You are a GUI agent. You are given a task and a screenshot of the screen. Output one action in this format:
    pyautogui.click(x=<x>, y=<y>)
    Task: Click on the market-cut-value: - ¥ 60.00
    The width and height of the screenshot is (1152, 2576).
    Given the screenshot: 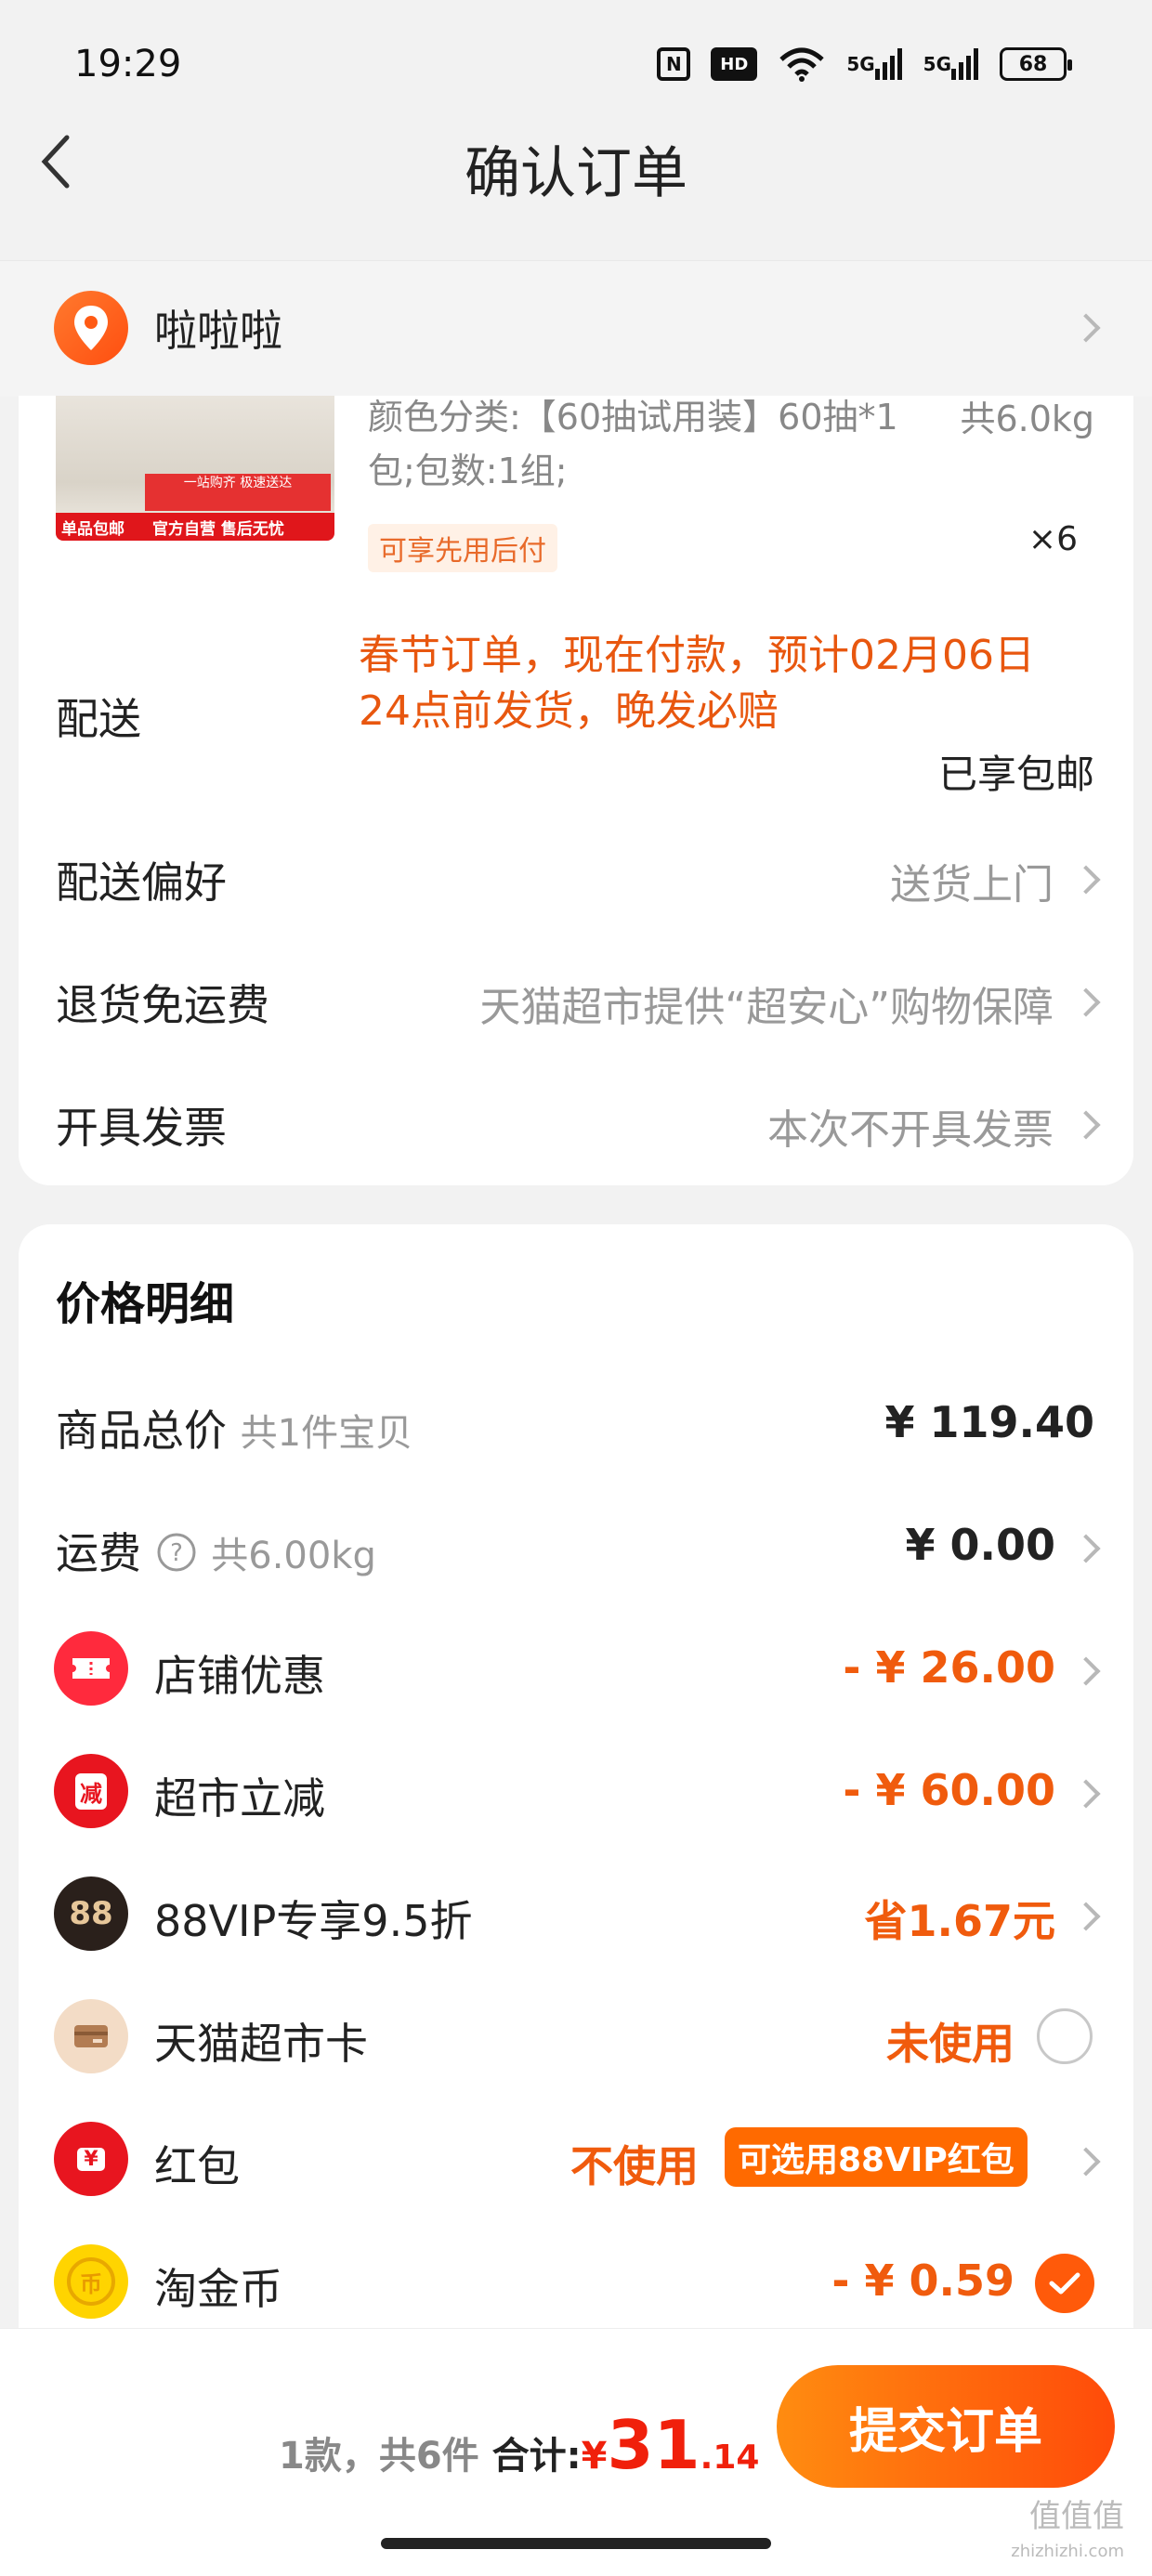 What is the action you would take?
    pyautogui.click(x=949, y=1790)
    